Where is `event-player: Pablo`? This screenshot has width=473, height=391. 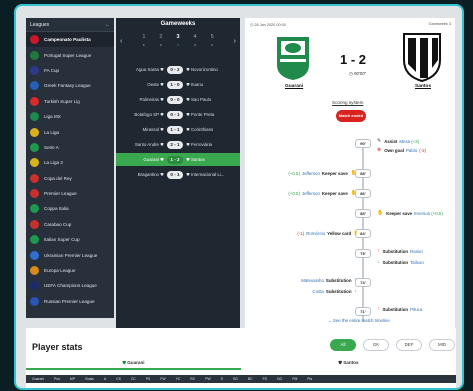
event-player: Pablo is located at coordinates (411, 150).